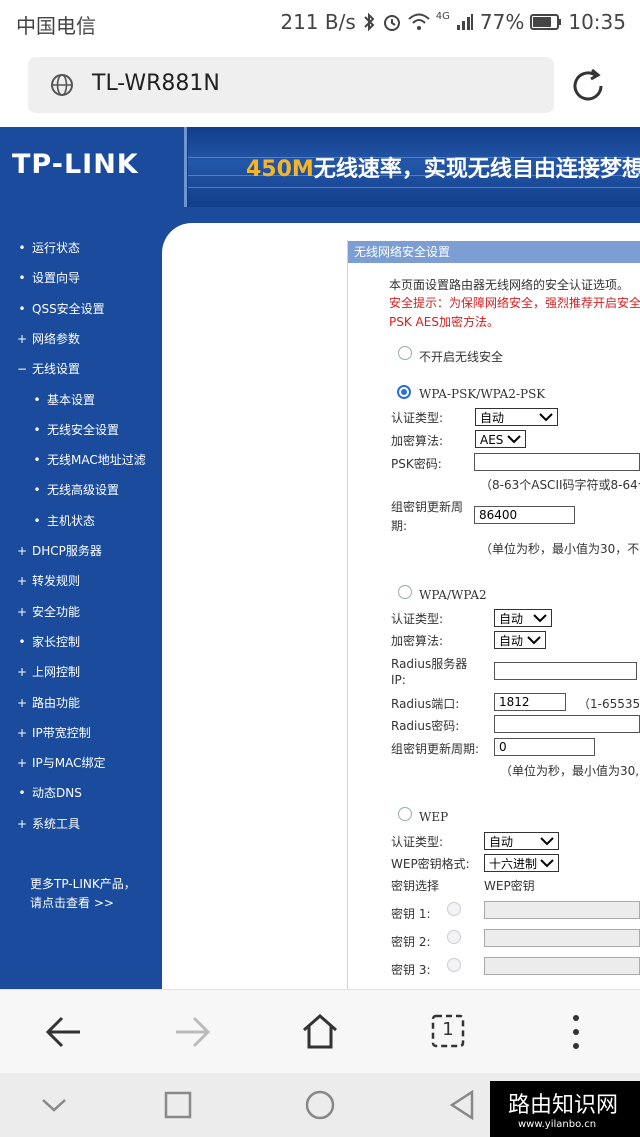  I want to click on radio-no-security, so click(405, 353).